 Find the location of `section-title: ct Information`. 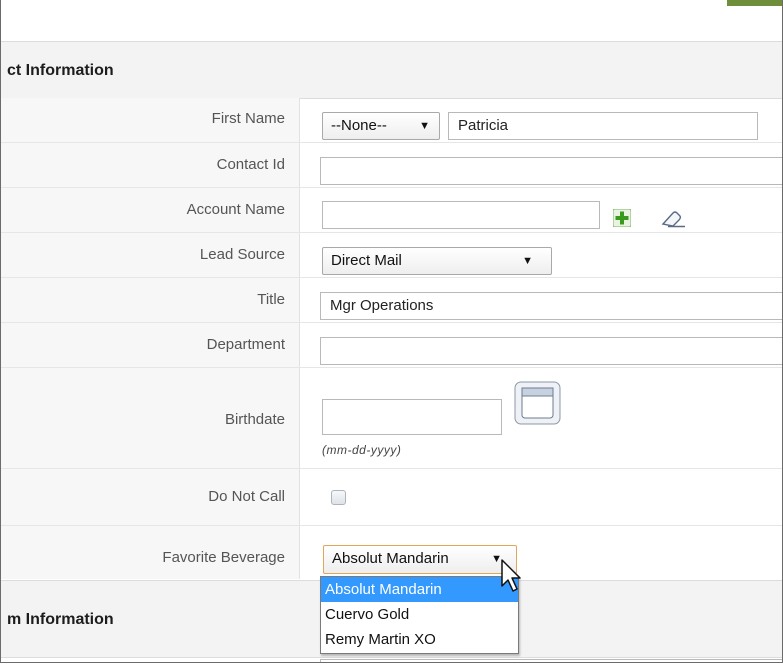

section-title: ct Information is located at coordinates (60, 70).